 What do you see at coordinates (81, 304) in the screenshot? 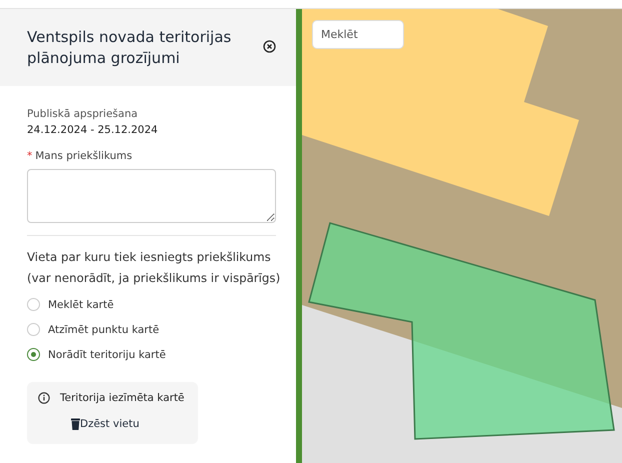
I see `radio-label: Meklēt kartē` at bounding box center [81, 304].